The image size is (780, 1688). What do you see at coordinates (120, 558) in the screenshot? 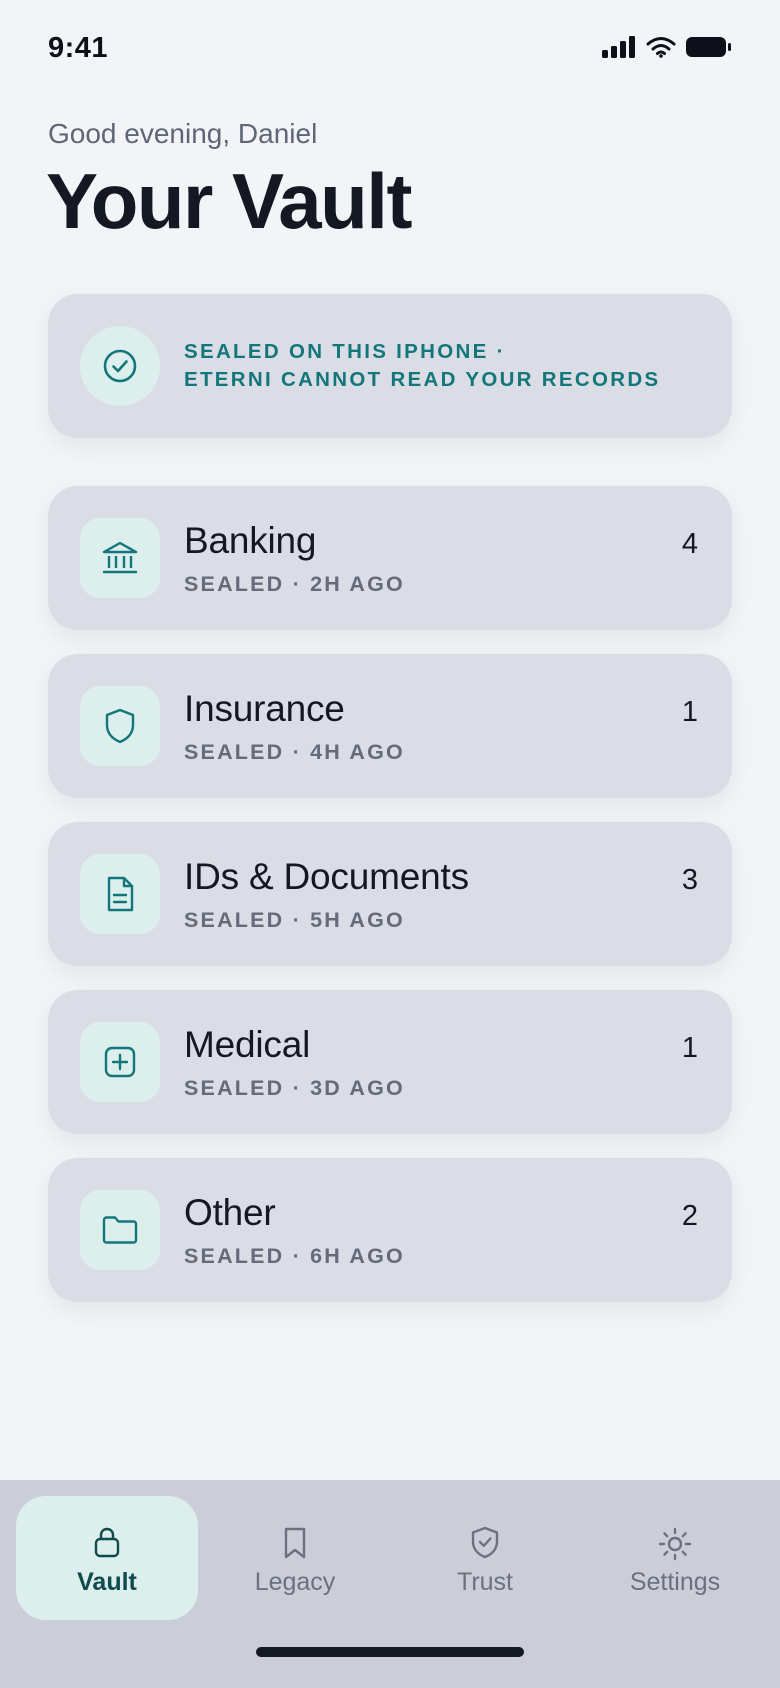
I see `bank-icon` at bounding box center [120, 558].